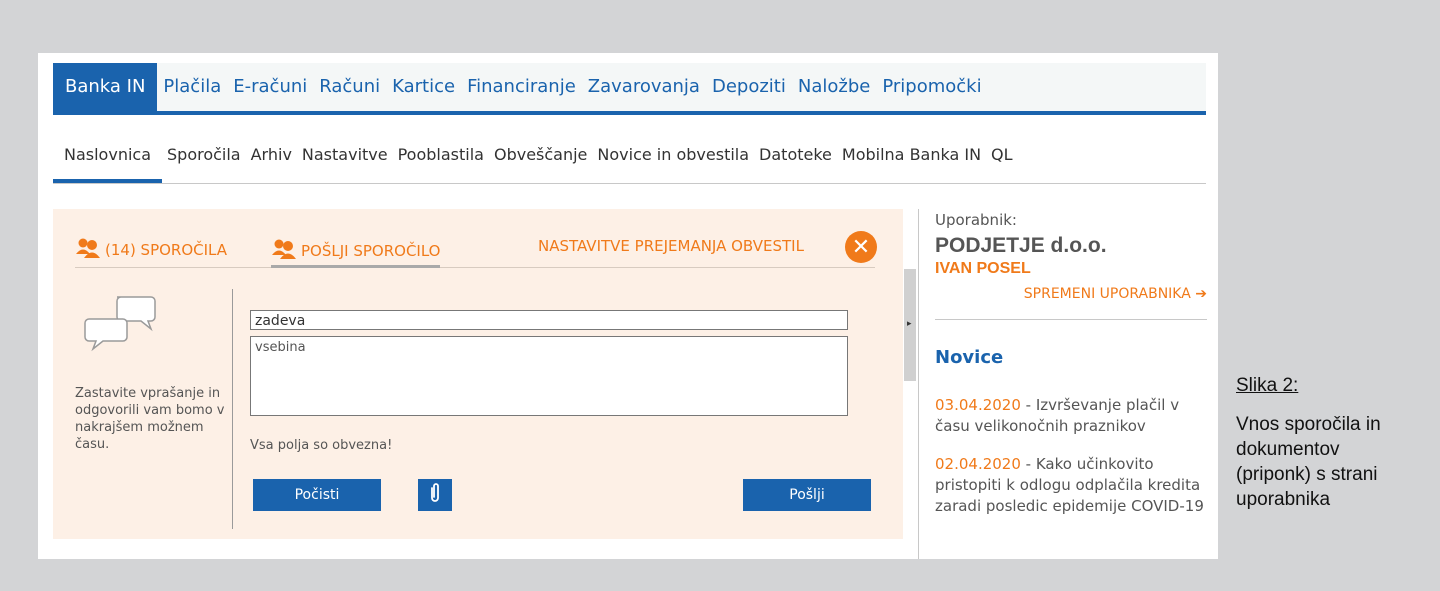 This screenshot has height=591, width=1440. I want to click on news-date: 02.04.2020, so click(978, 464).